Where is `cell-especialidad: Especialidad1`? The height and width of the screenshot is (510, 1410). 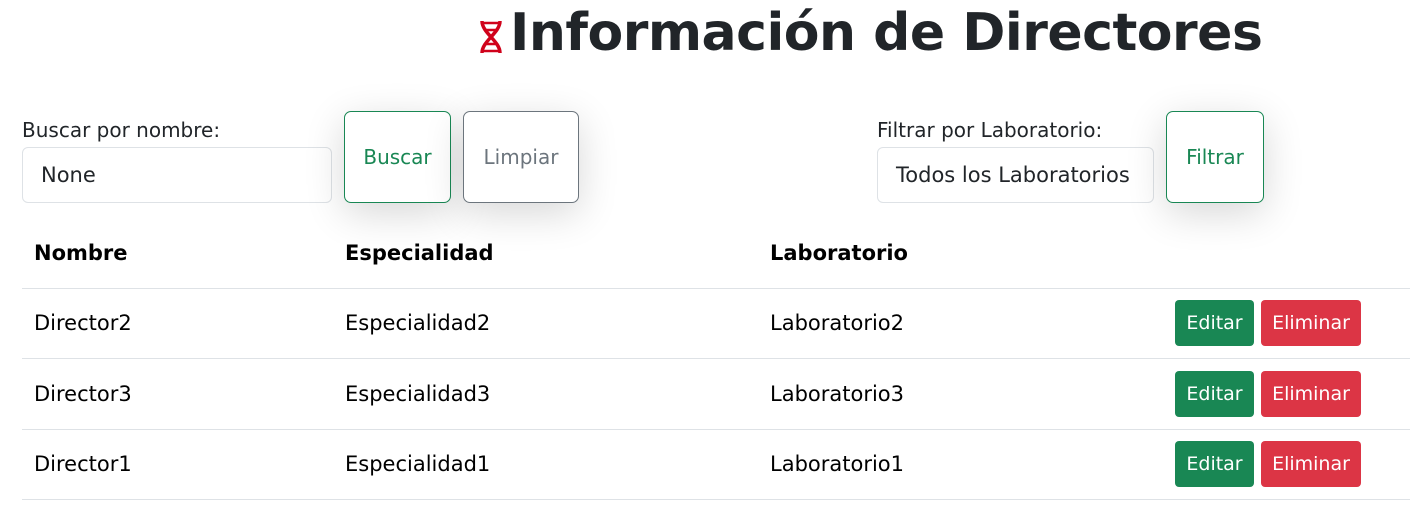
cell-especialidad: Especialidad1 is located at coordinates (418, 464).